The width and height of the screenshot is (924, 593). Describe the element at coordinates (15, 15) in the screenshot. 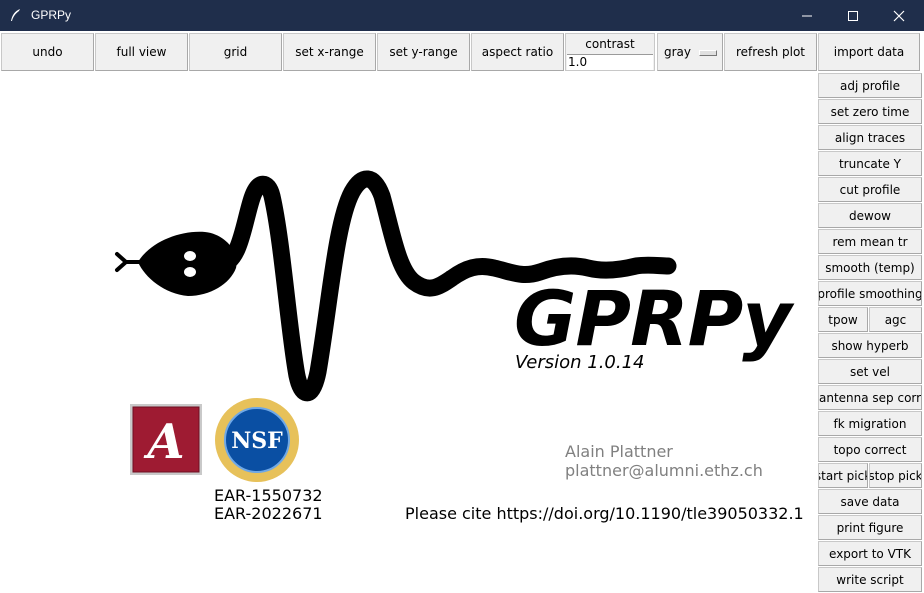

I see `feather-icon` at that location.